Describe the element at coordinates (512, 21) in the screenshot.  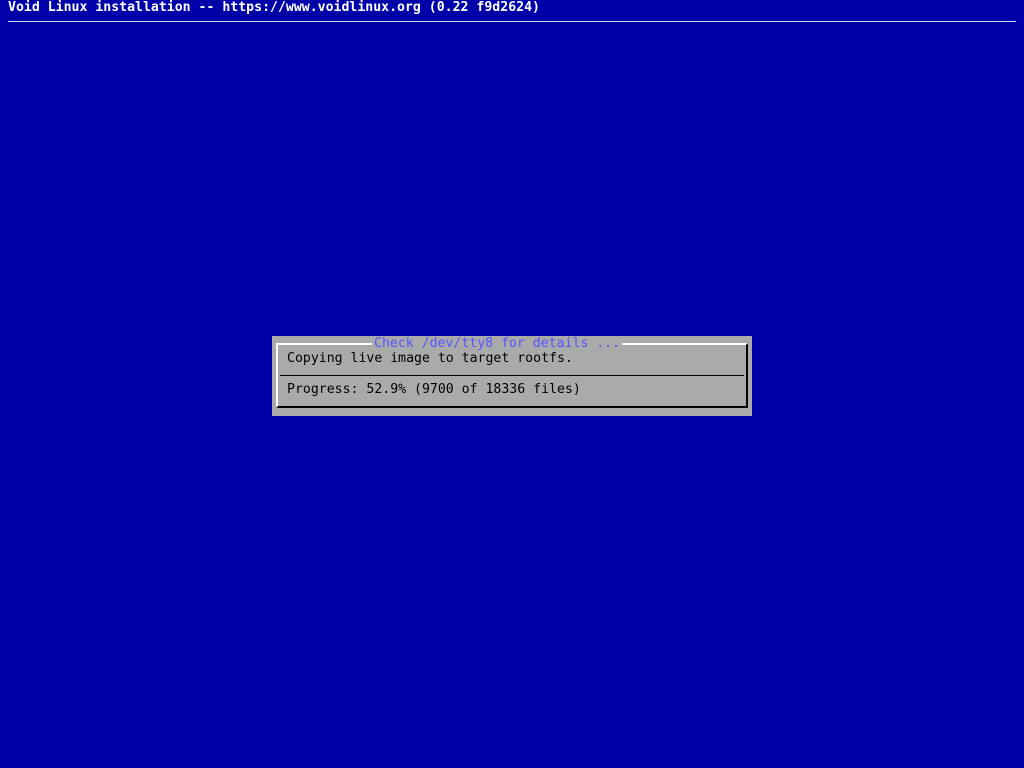
I see `backtitle-divider` at that location.